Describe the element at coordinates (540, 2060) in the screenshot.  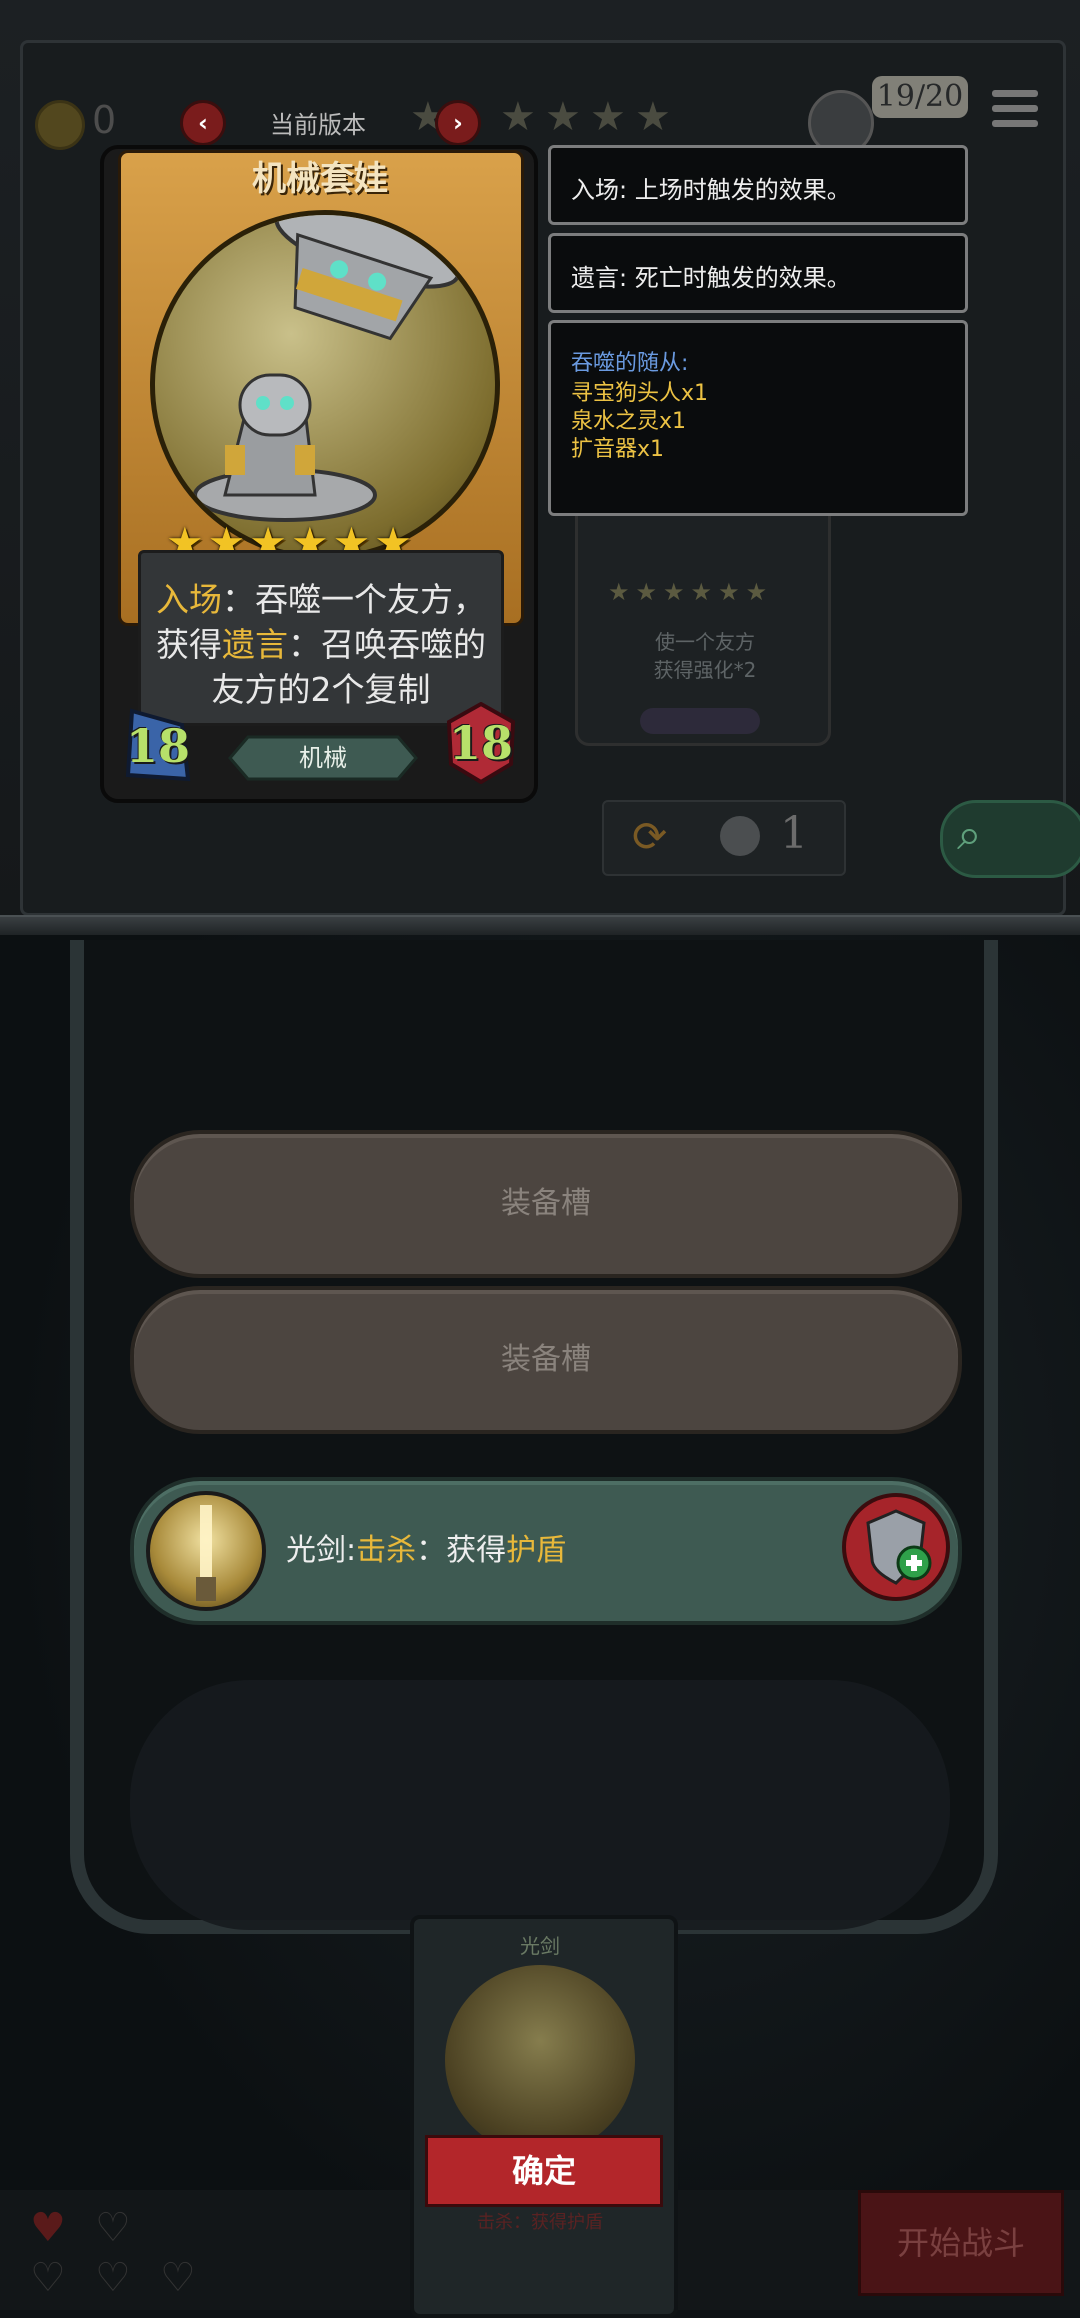
I see `lightsaber-art` at that location.